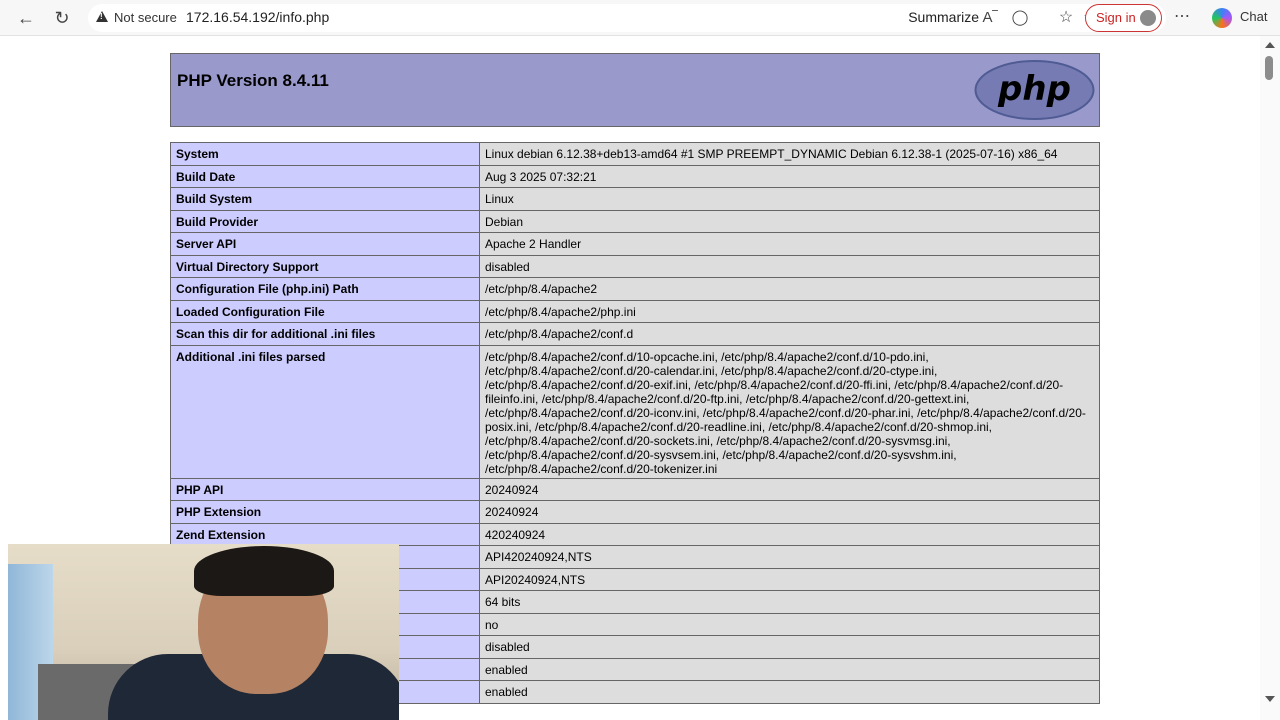 The height and width of the screenshot is (720, 1280). What do you see at coordinates (203, 632) in the screenshot?
I see `webcam-overlay` at bounding box center [203, 632].